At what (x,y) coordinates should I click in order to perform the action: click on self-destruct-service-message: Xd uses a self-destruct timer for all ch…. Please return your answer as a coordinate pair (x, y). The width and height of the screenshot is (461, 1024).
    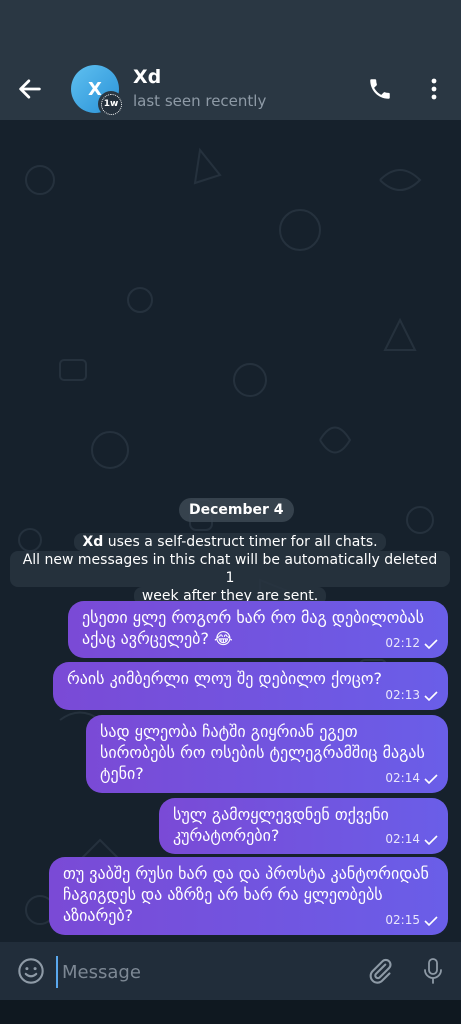
    Looking at the image, I should click on (230, 569).